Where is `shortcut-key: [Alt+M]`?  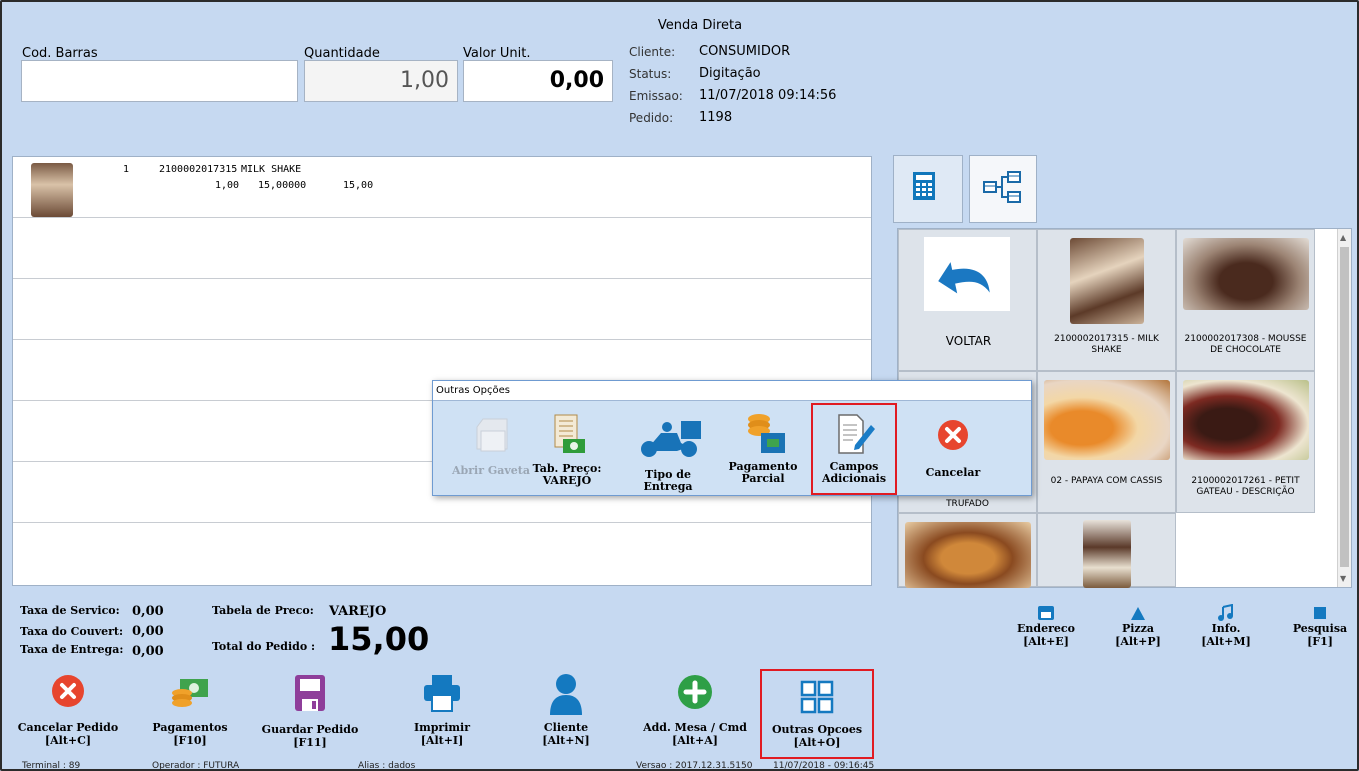 shortcut-key: [Alt+M] is located at coordinates (1226, 641).